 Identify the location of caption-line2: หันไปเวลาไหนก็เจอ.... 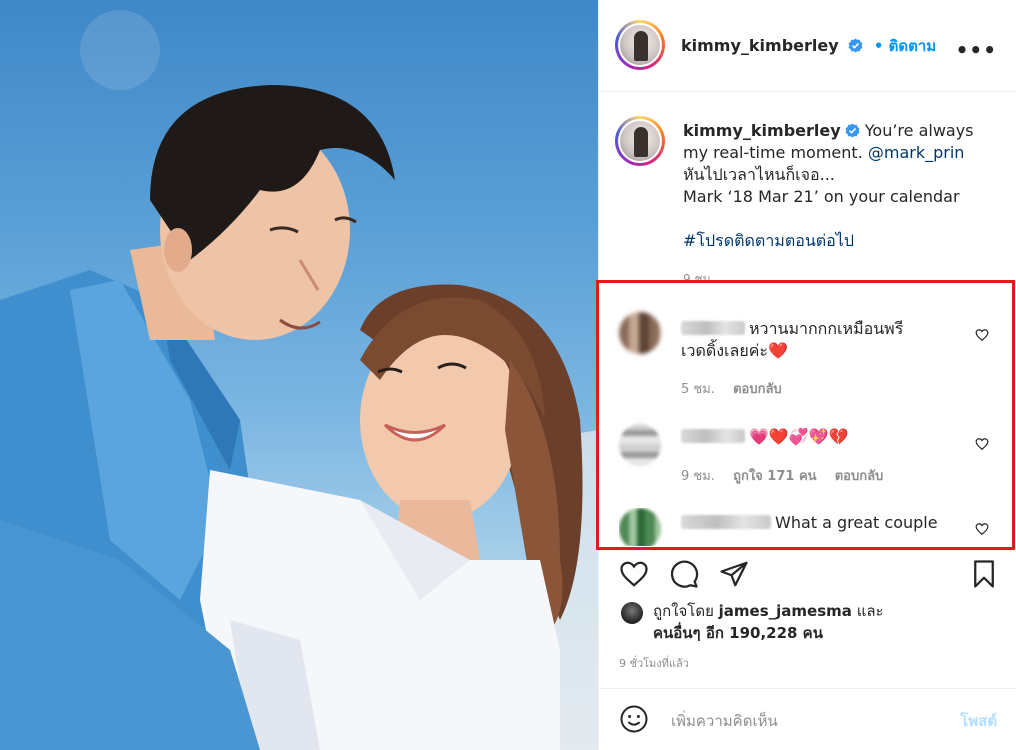
(759, 174).